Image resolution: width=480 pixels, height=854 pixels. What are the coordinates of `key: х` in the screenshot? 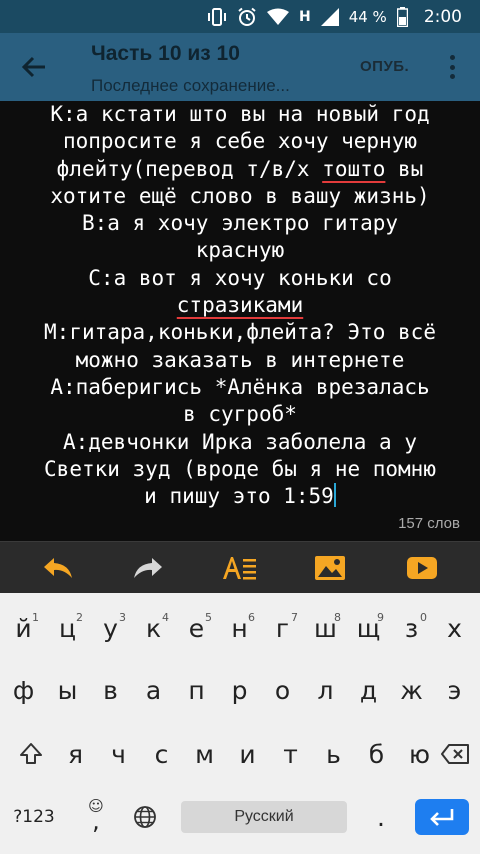 It's located at (454, 628).